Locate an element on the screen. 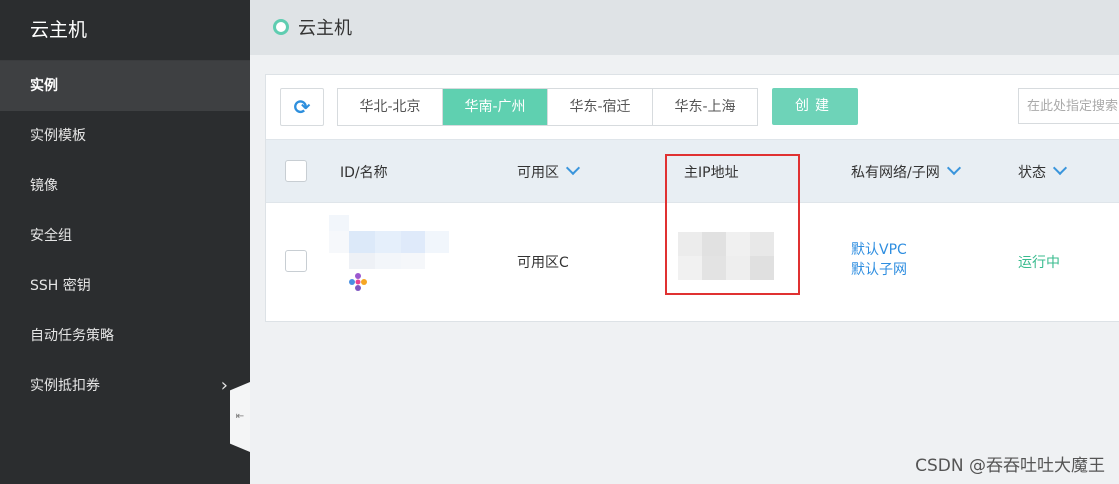  region-tab-suqian: 华东-宿迁 is located at coordinates (600, 107).